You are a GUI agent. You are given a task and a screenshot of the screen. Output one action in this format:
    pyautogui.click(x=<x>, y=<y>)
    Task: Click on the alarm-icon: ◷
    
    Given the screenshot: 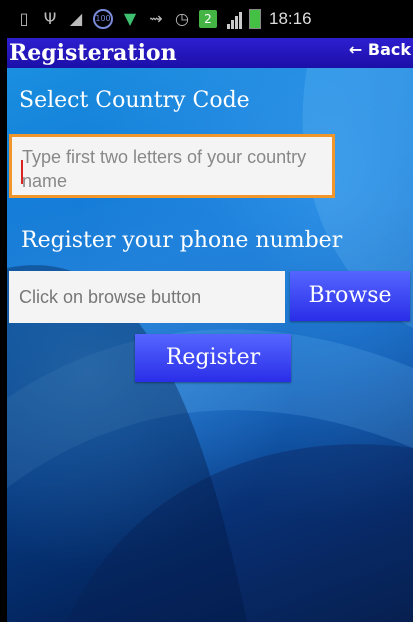 What is the action you would take?
    pyautogui.click(x=182, y=18)
    